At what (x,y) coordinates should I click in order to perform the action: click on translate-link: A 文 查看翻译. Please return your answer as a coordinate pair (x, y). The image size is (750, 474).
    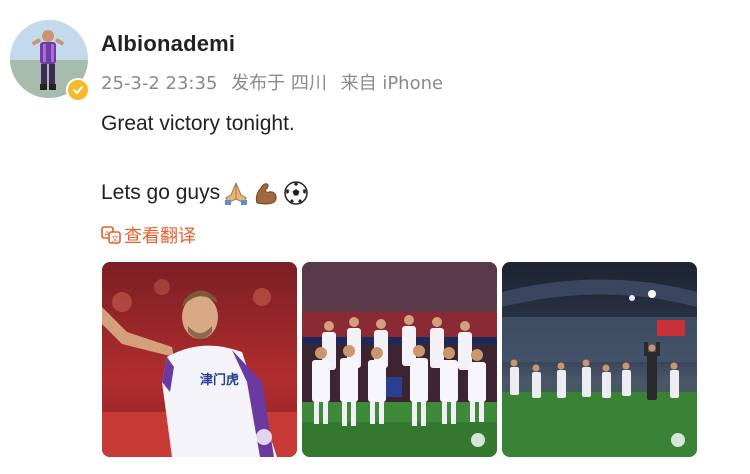
    Looking at the image, I should click on (148, 235).